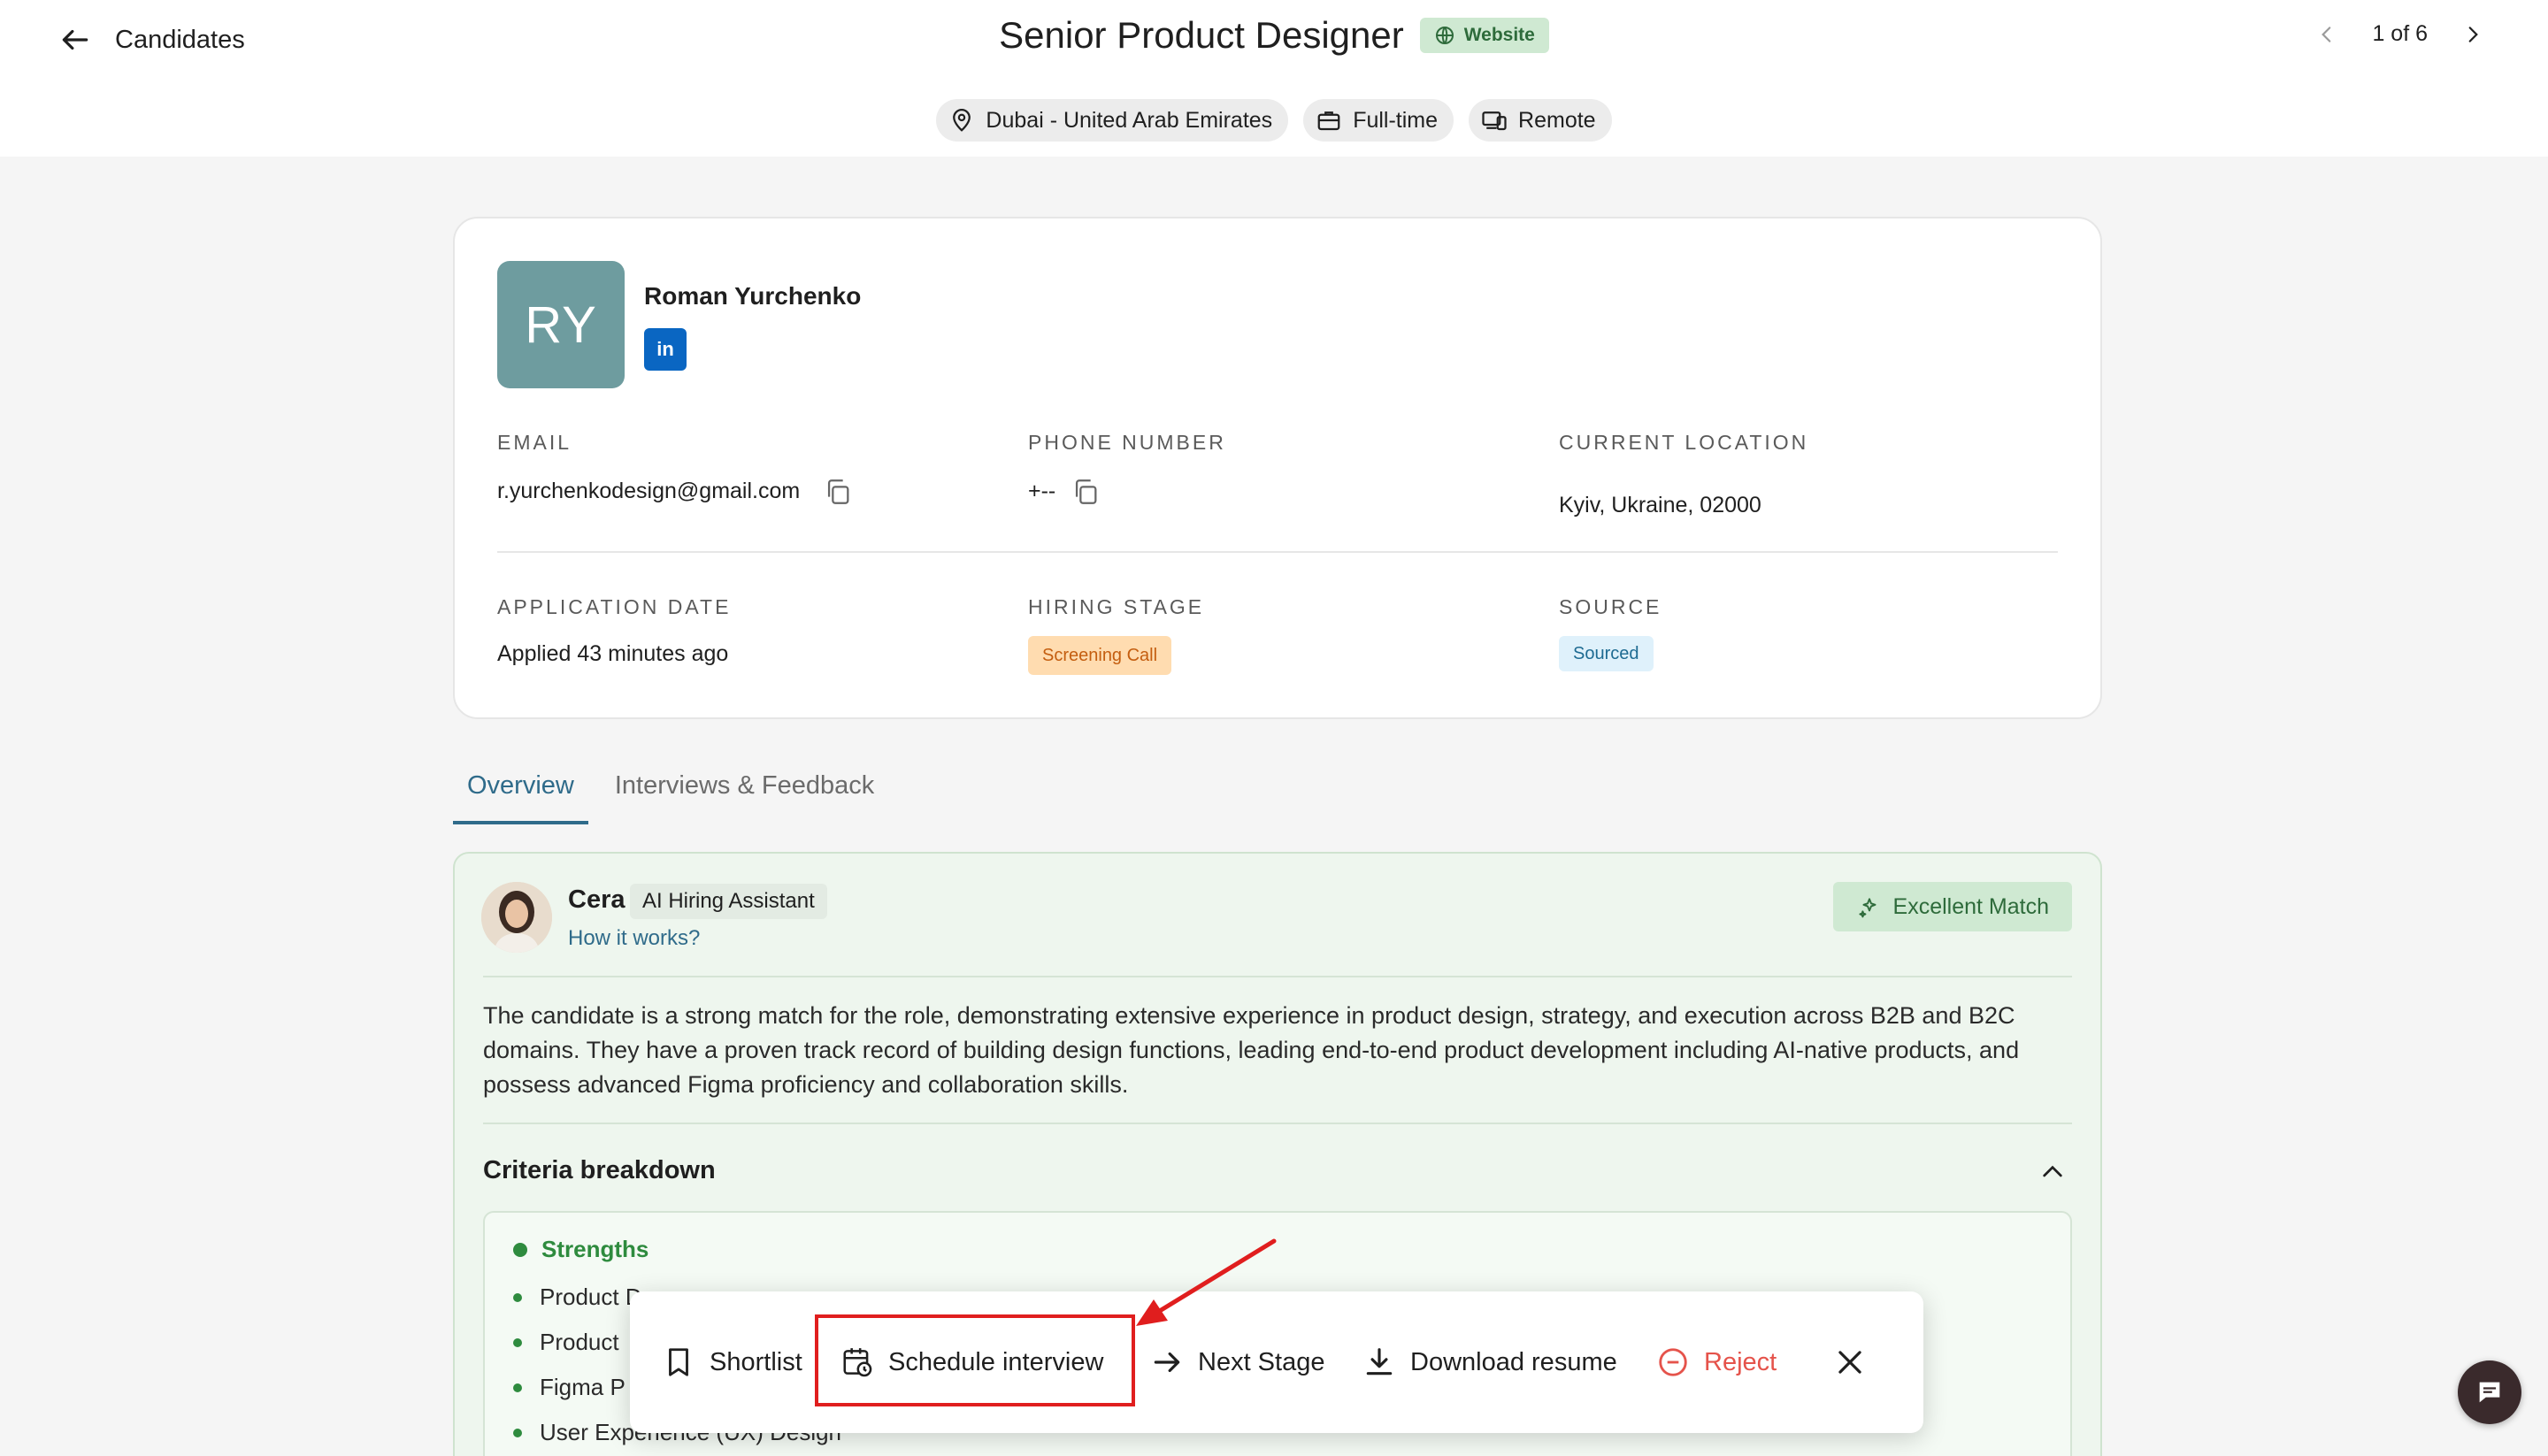  I want to click on criteria-breakdown-title: Criteria breakdown, so click(599, 1170).